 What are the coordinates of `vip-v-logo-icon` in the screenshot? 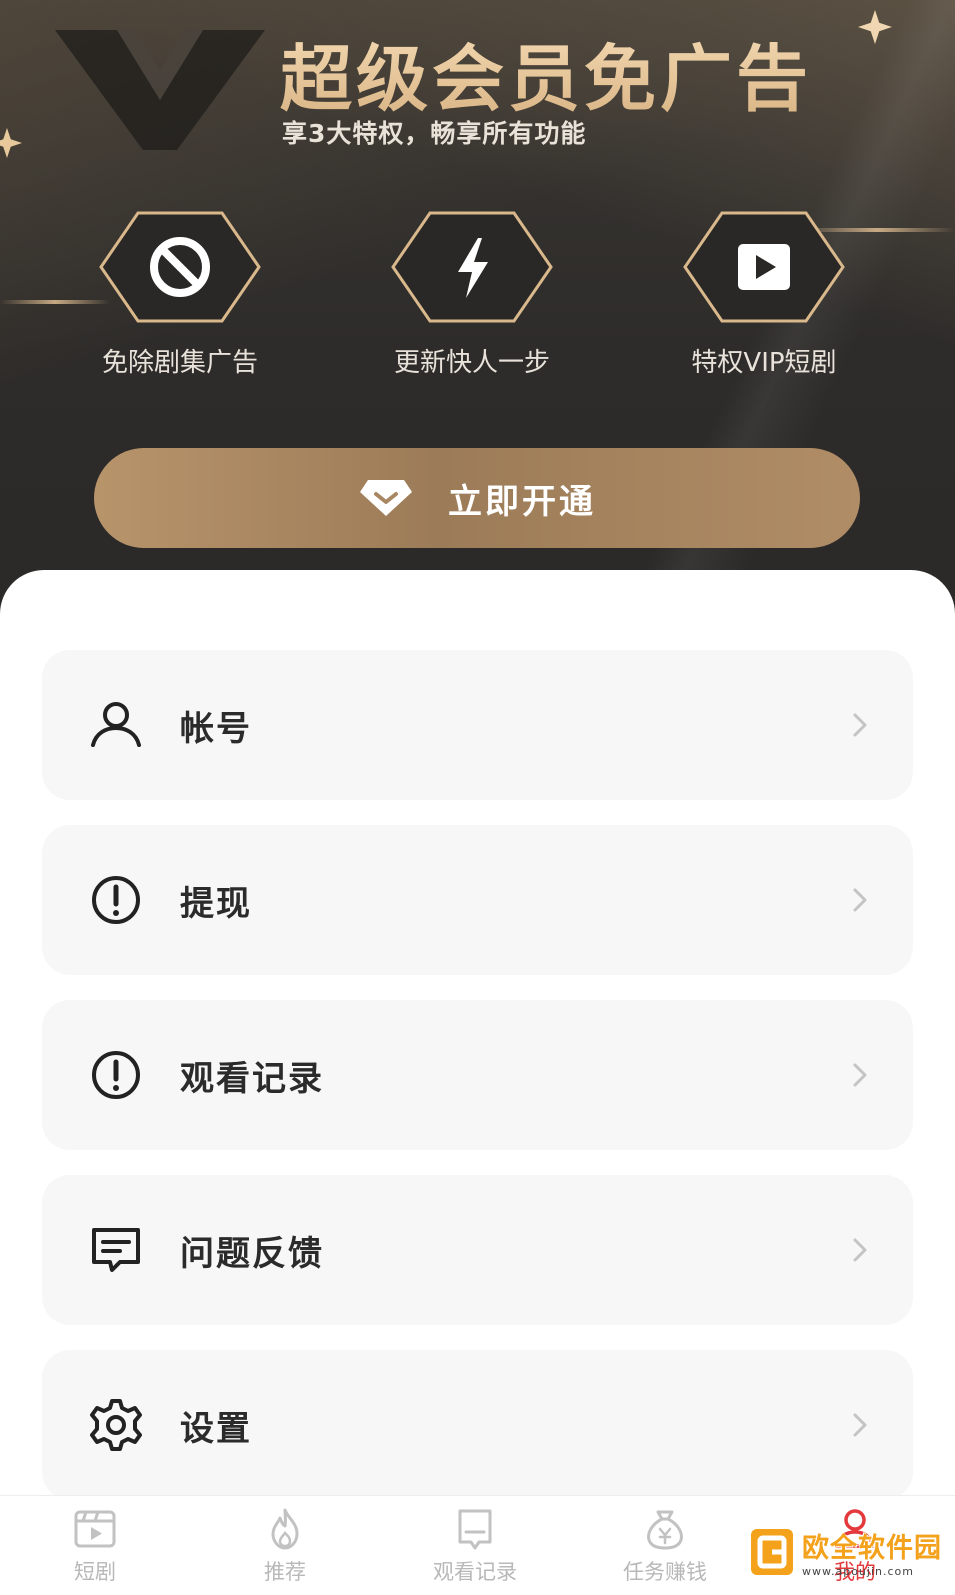 It's located at (160, 90).